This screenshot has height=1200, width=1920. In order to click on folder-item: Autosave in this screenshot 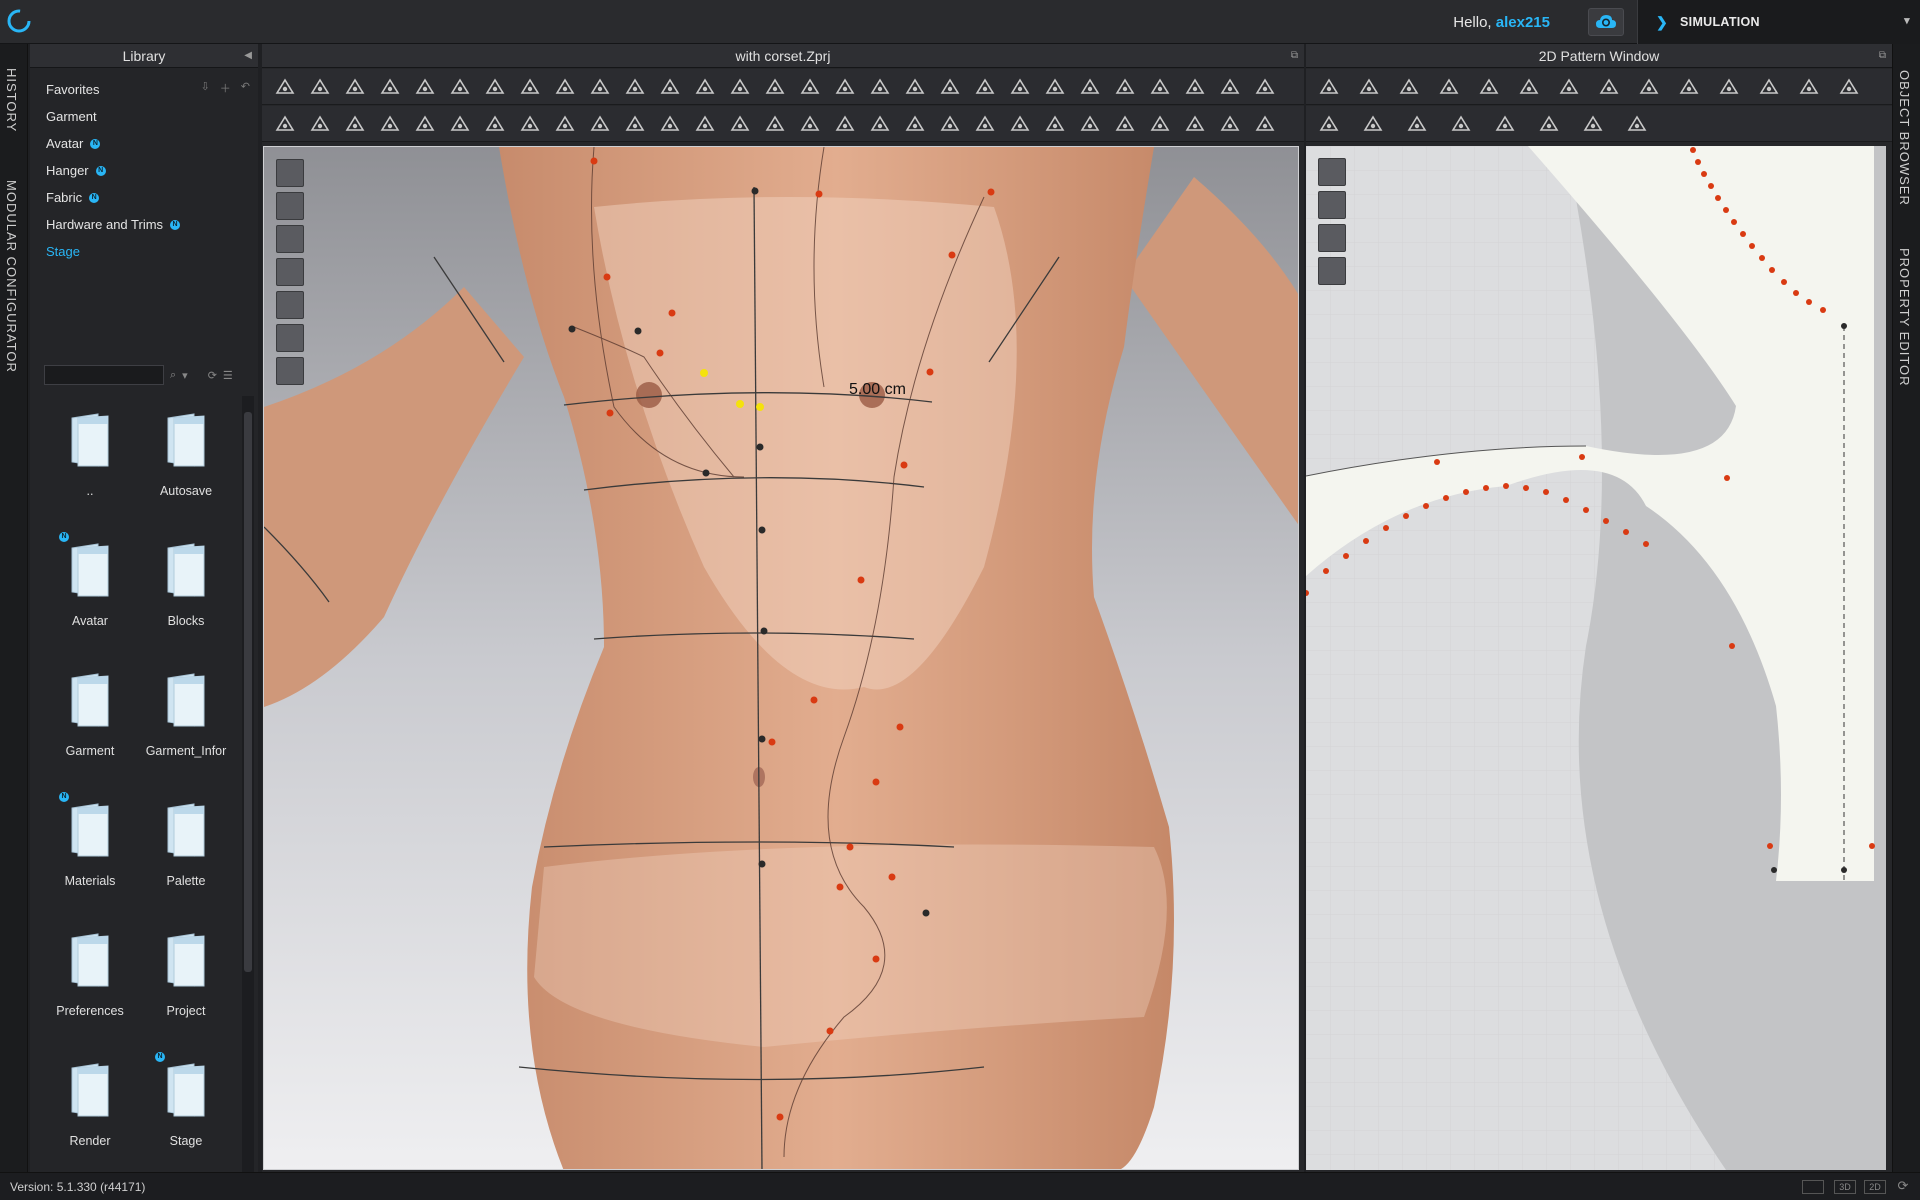, I will do `click(186, 460)`.